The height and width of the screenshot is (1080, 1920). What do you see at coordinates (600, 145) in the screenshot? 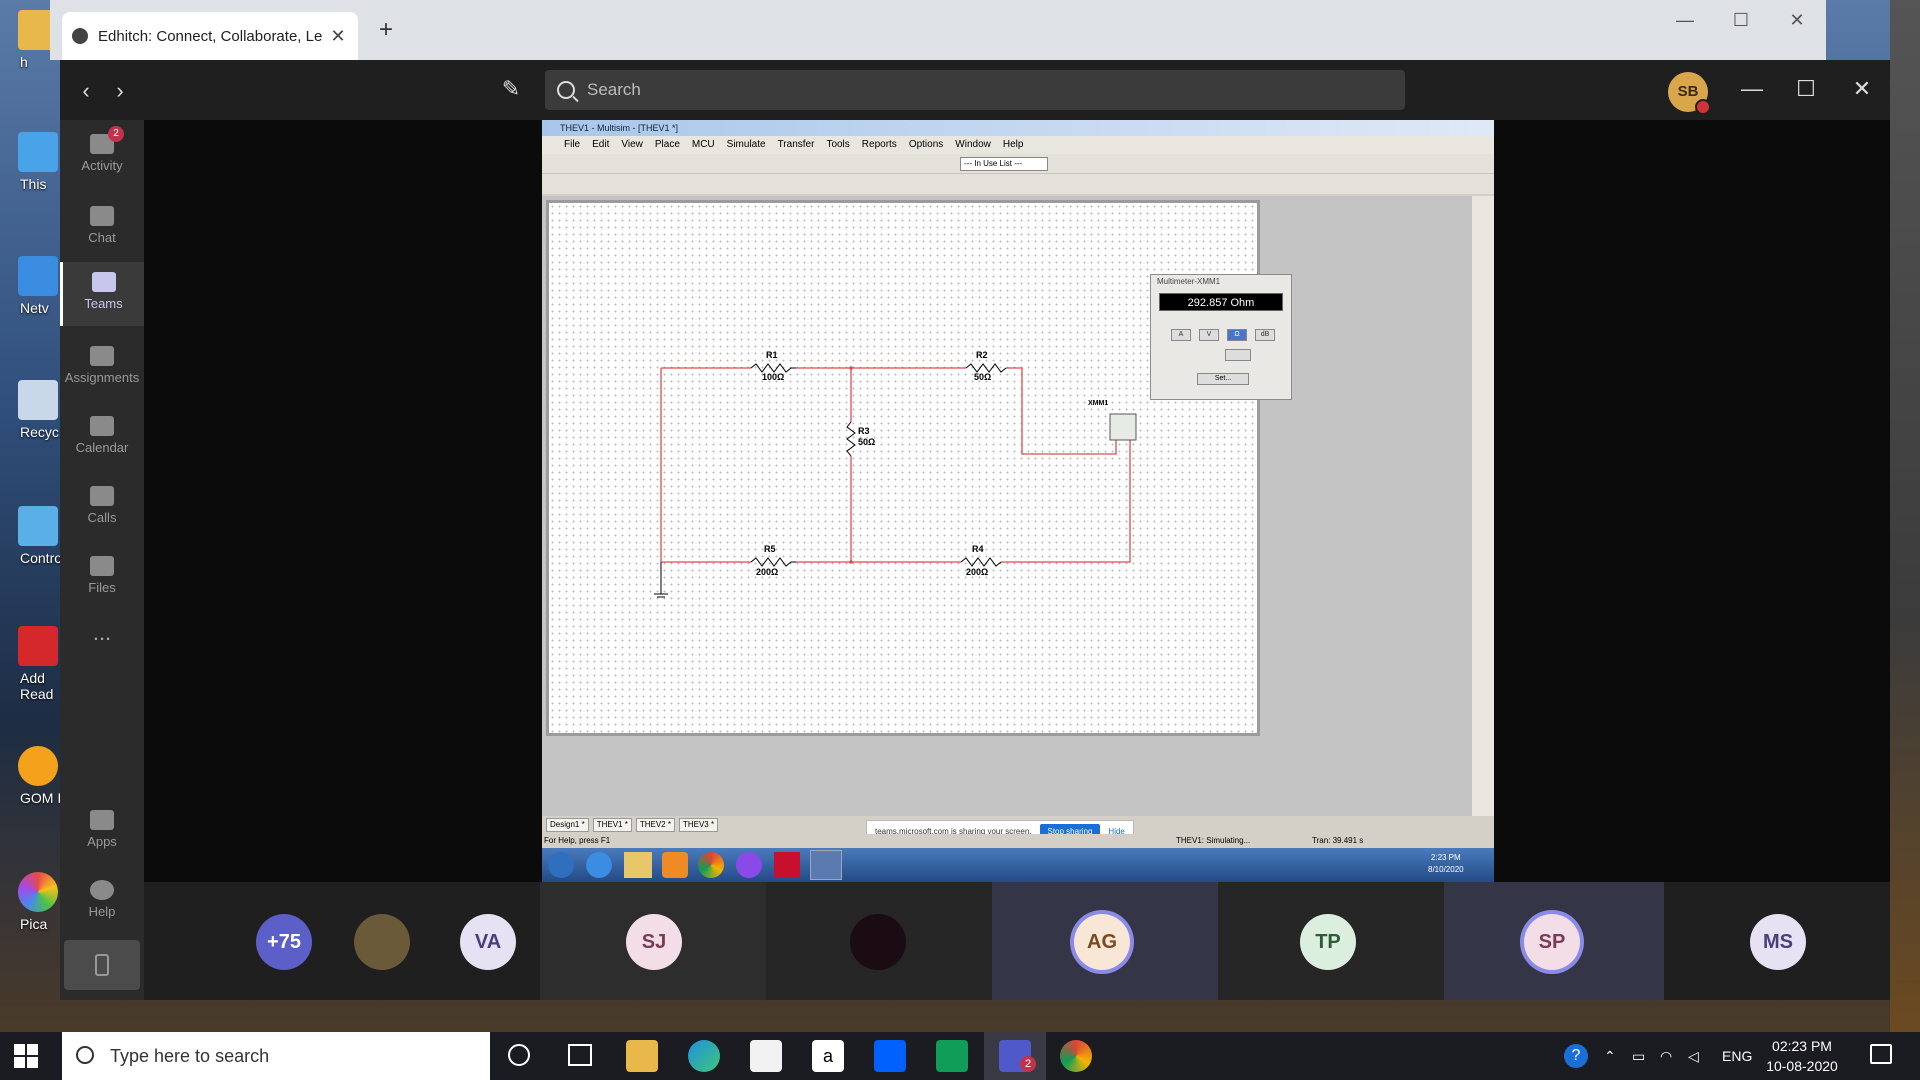
I see `menu-item: Edit` at bounding box center [600, 145].